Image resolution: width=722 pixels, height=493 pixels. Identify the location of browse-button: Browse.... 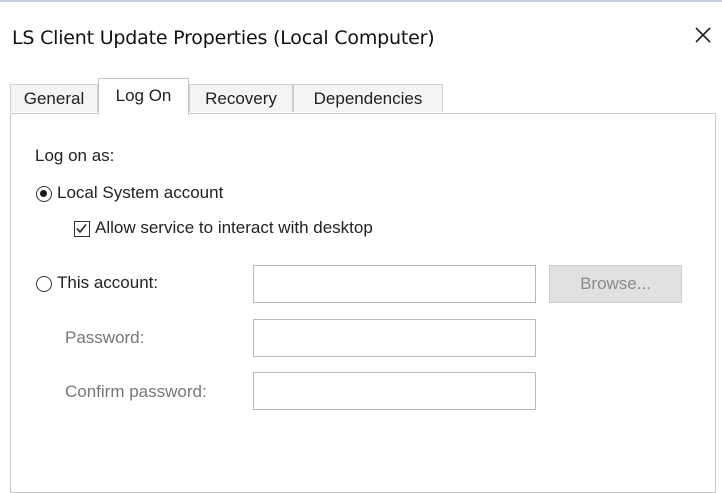
(615, 284).